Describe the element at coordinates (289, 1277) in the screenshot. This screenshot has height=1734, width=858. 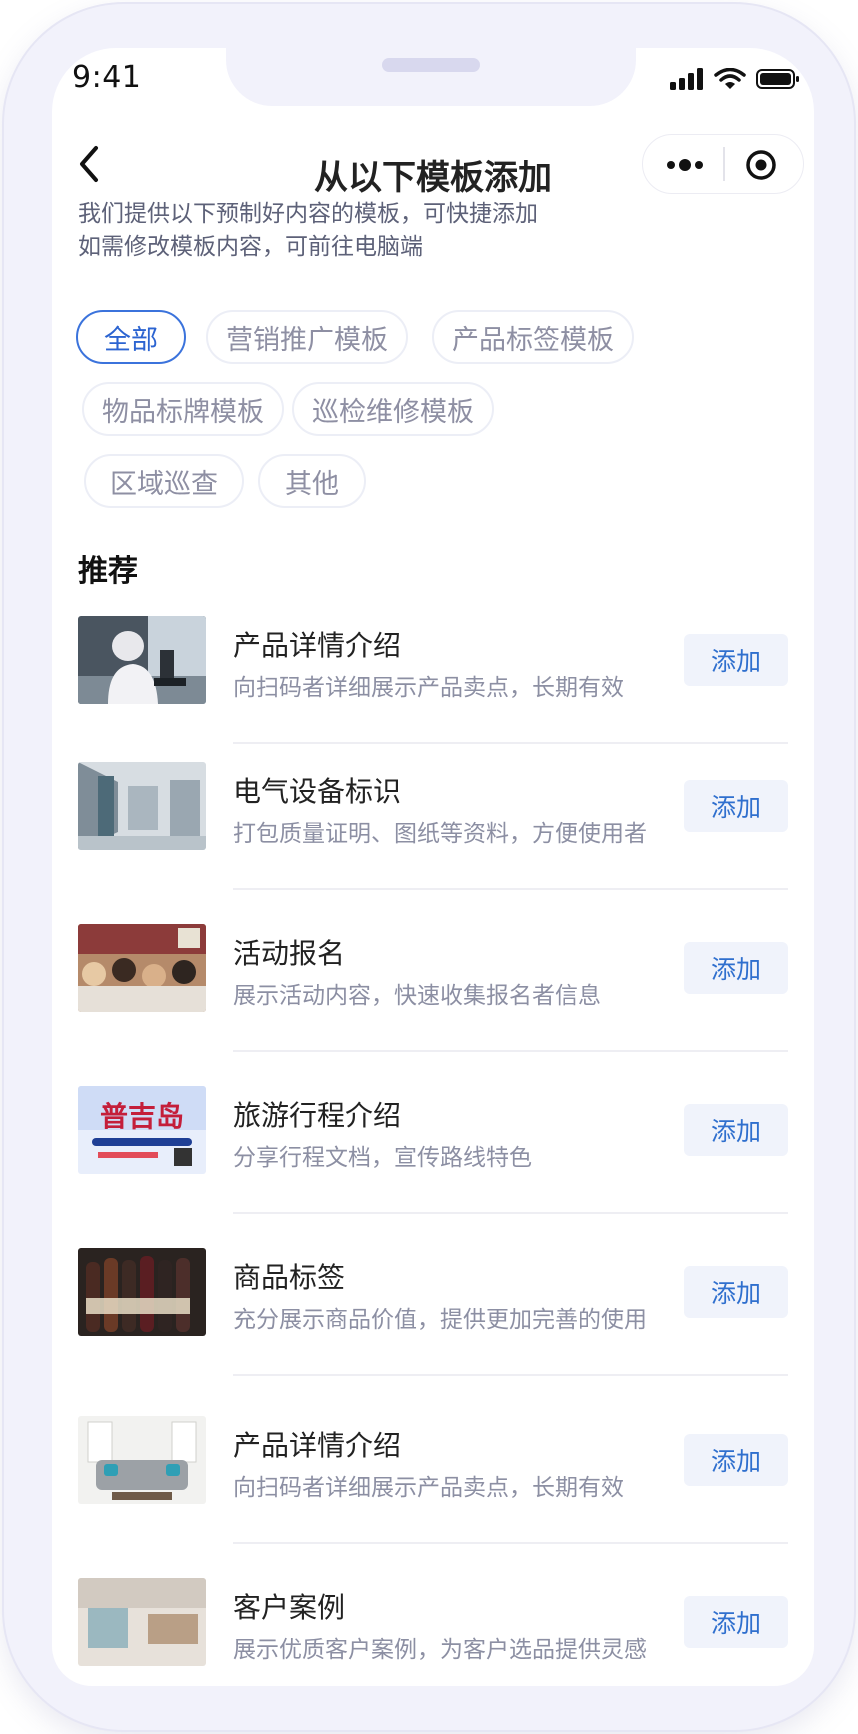
I see `item-title: 商品标签` at that location.